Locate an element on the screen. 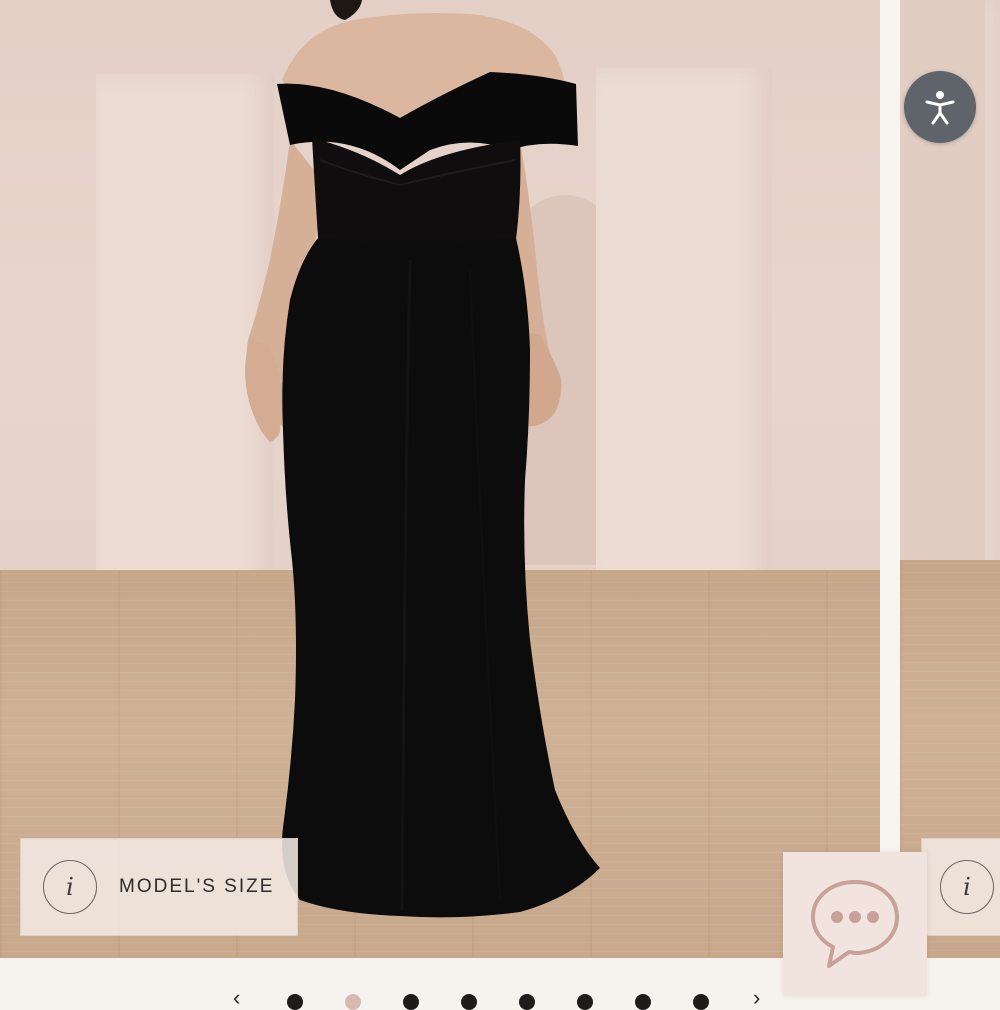  chat-icon is located at coordinates (855, 924).